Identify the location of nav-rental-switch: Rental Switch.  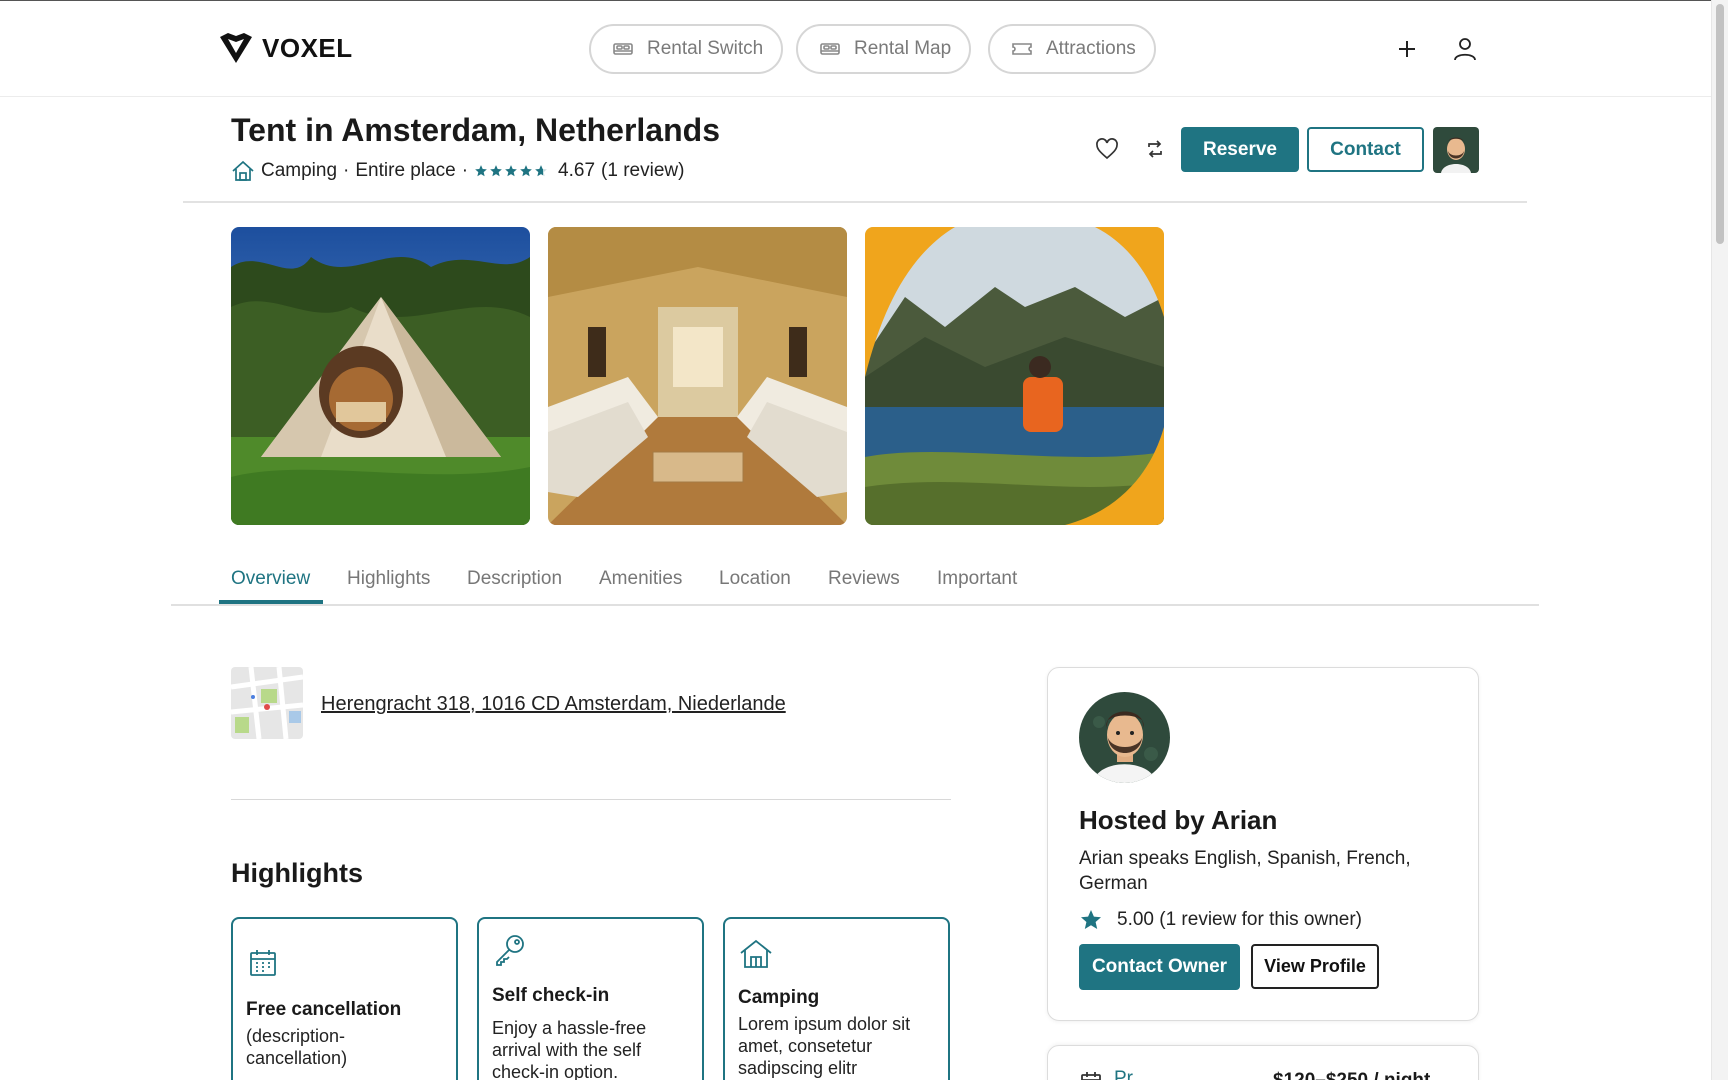
(686, 49).